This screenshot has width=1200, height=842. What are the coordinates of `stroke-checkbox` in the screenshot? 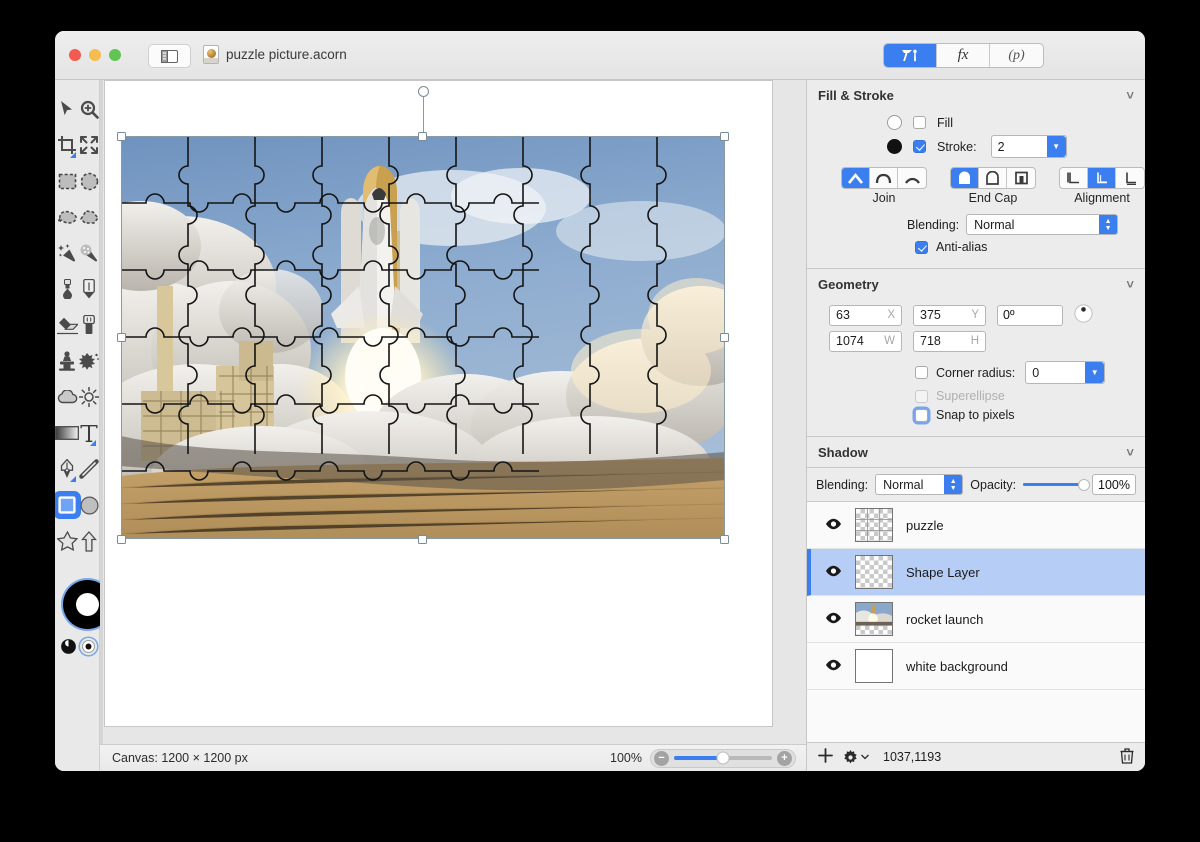 It's located at (919, 146).